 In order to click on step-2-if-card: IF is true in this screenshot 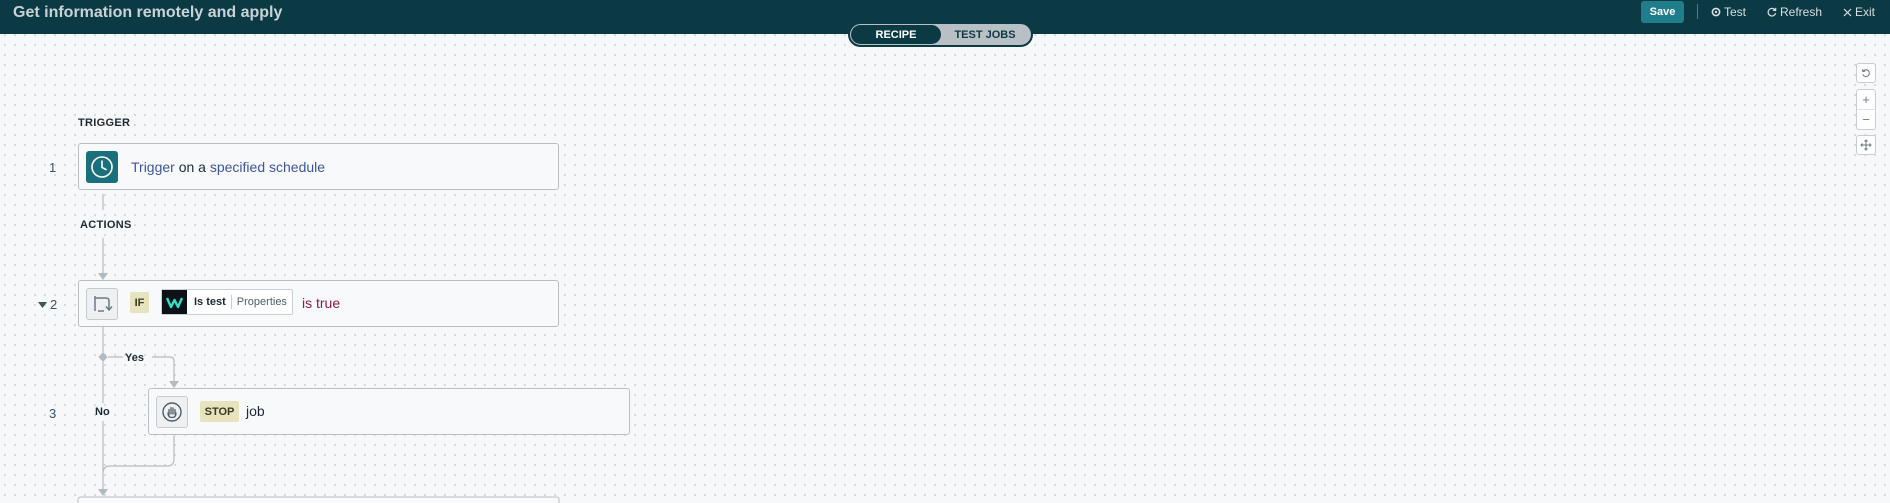, I will do `click(318, 303)`.